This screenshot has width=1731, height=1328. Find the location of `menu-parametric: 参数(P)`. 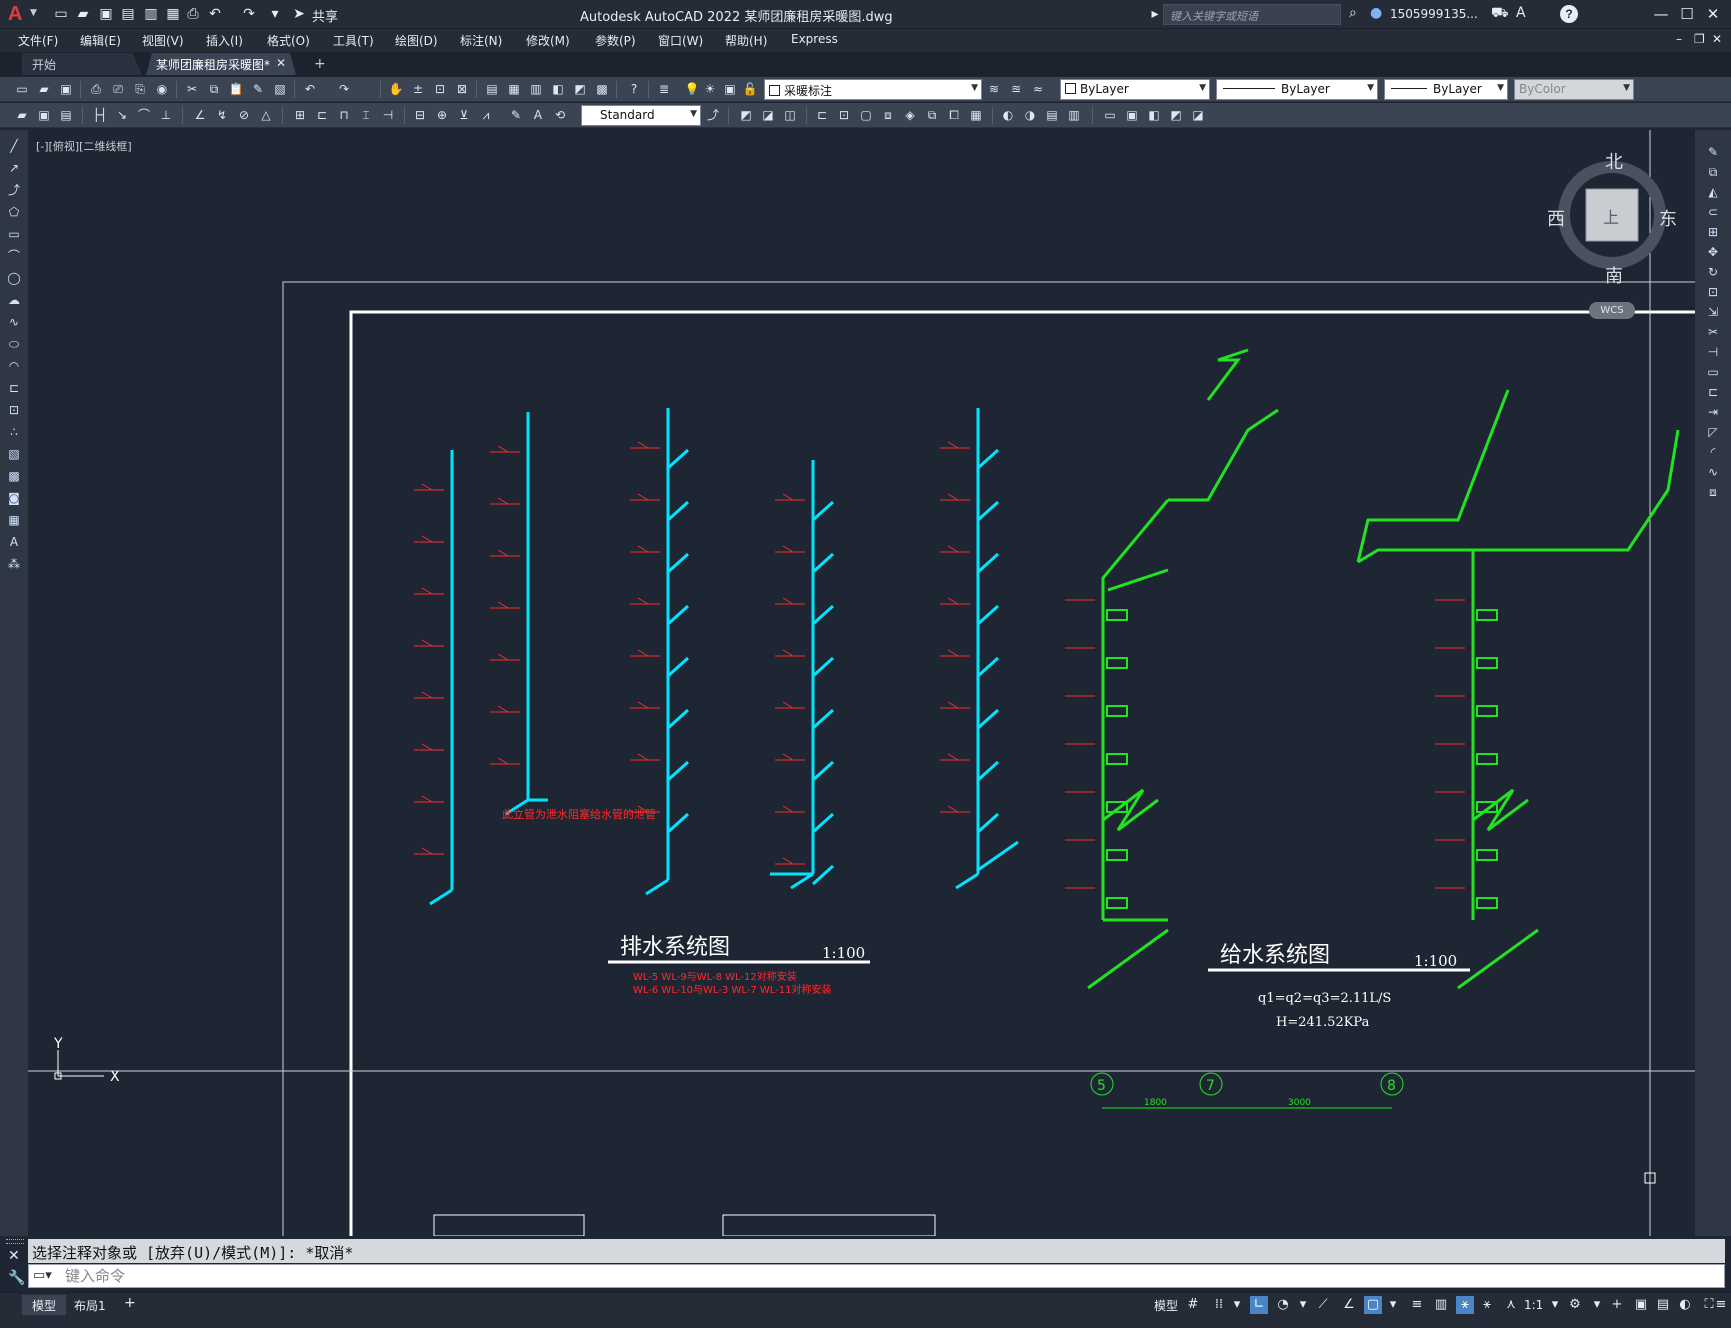

menu-parametric: 参数(P) is located at coordinates (615, 40).